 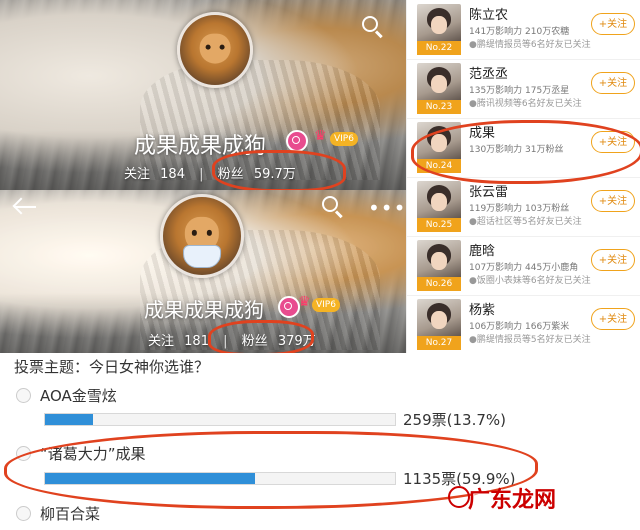 I want to click on poll-option-label: 柳百合菜, so click(x=70, y=513).